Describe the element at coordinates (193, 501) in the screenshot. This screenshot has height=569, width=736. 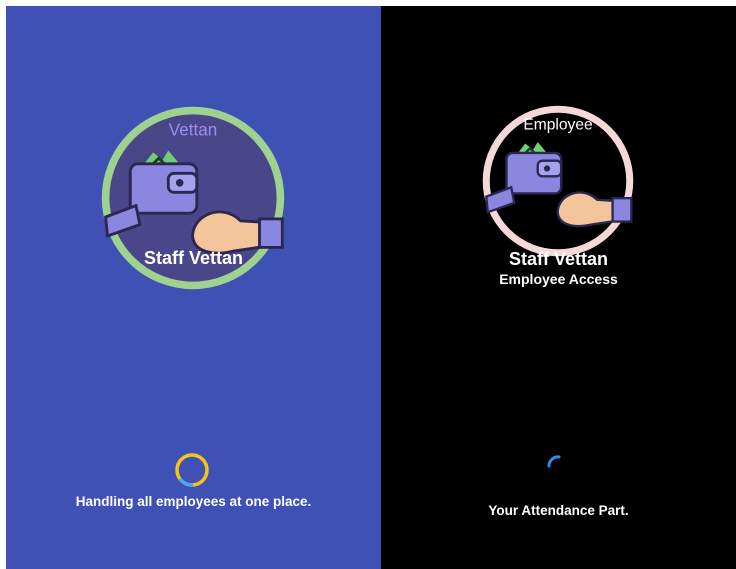
I see `tagline: Handling all employees at one place.` at that location.